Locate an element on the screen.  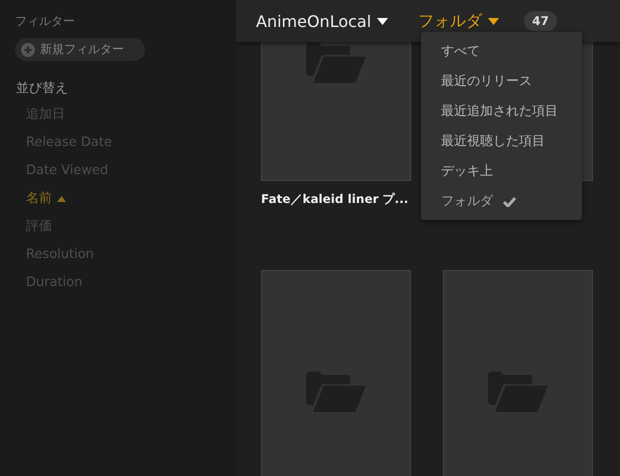
sort-option: 名前 is located at coordinates (131, 199).